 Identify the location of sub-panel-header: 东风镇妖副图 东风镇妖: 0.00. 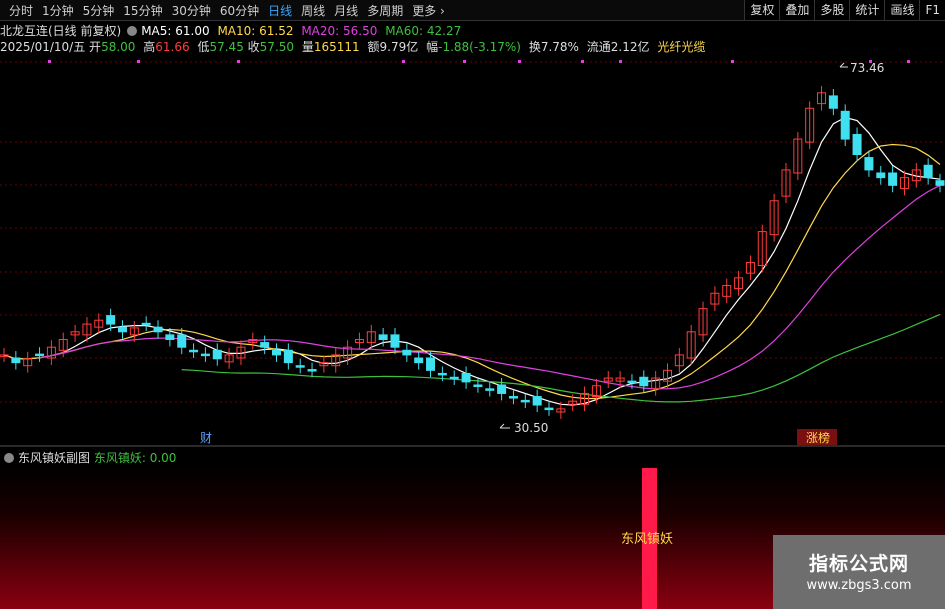
(89, 457).